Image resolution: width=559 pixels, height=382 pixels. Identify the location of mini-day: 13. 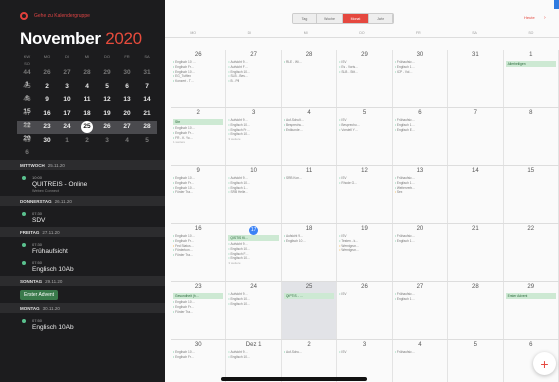
(127, 100).